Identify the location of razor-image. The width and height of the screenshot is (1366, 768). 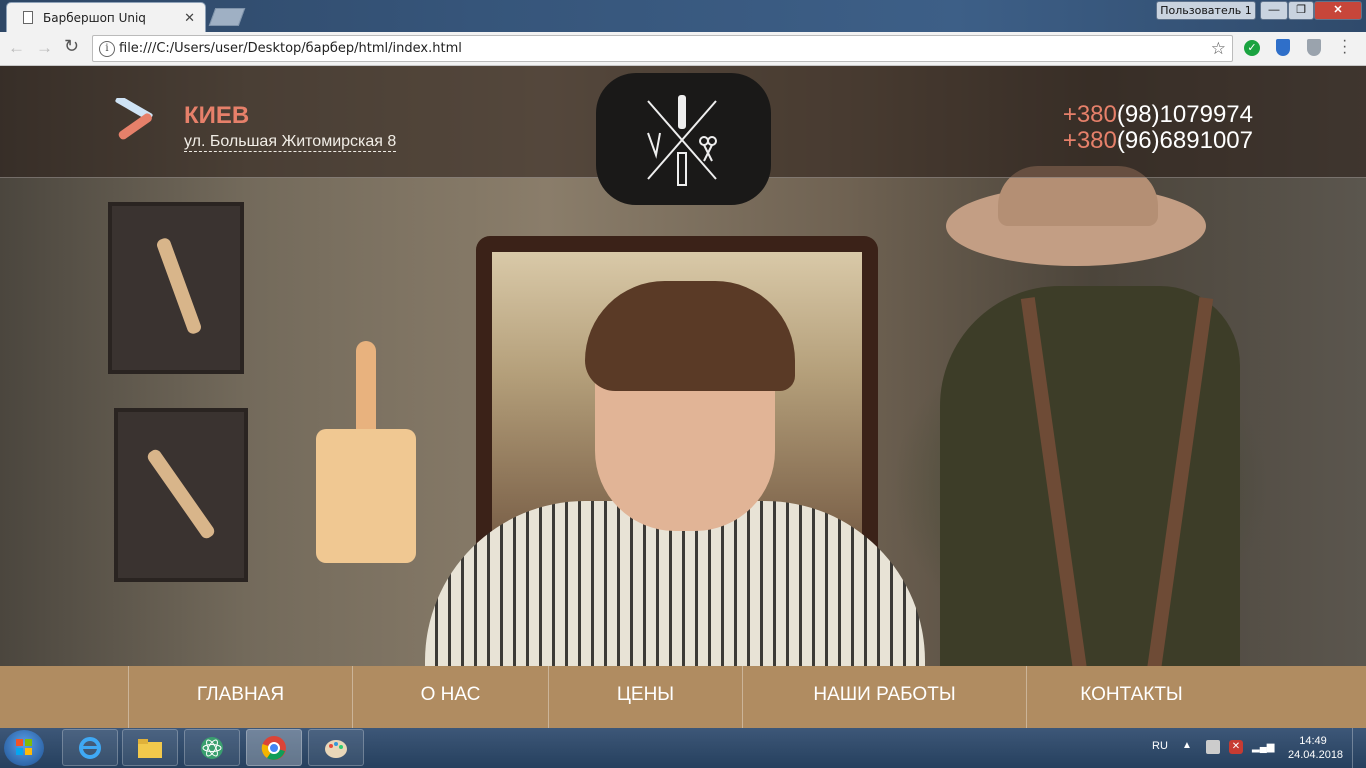
(179, 286).